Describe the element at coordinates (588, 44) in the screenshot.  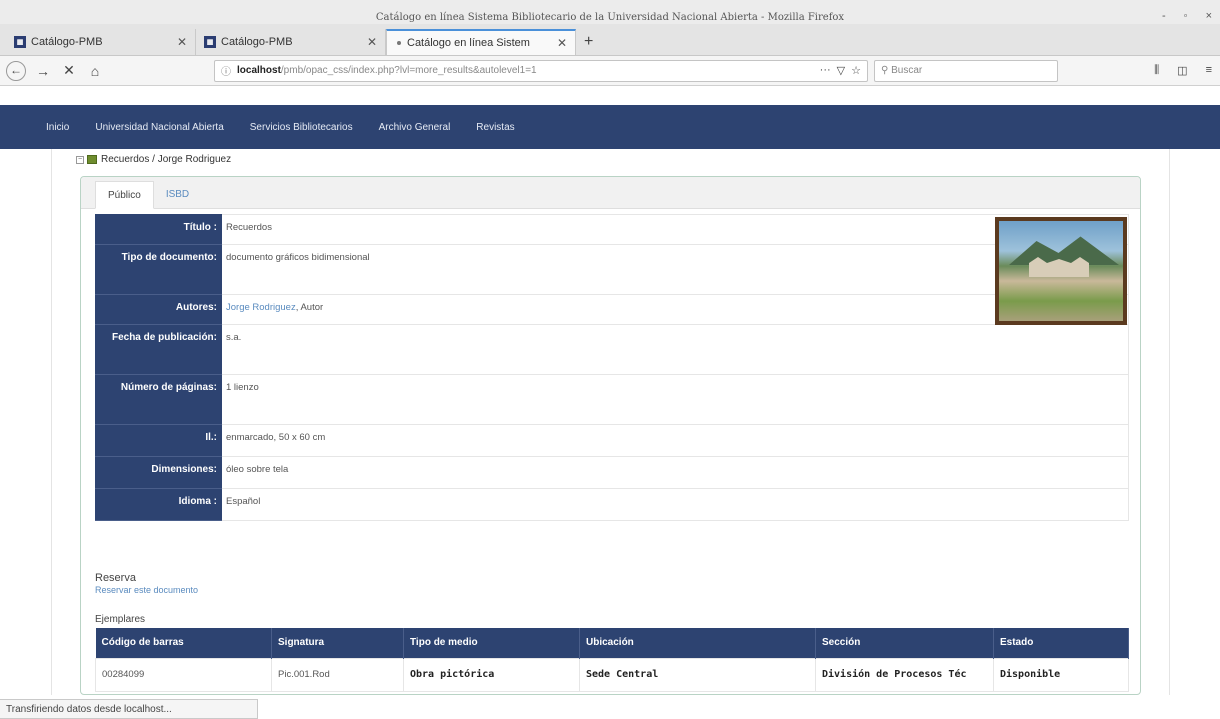
I see `new-tab-button: +` at that location.